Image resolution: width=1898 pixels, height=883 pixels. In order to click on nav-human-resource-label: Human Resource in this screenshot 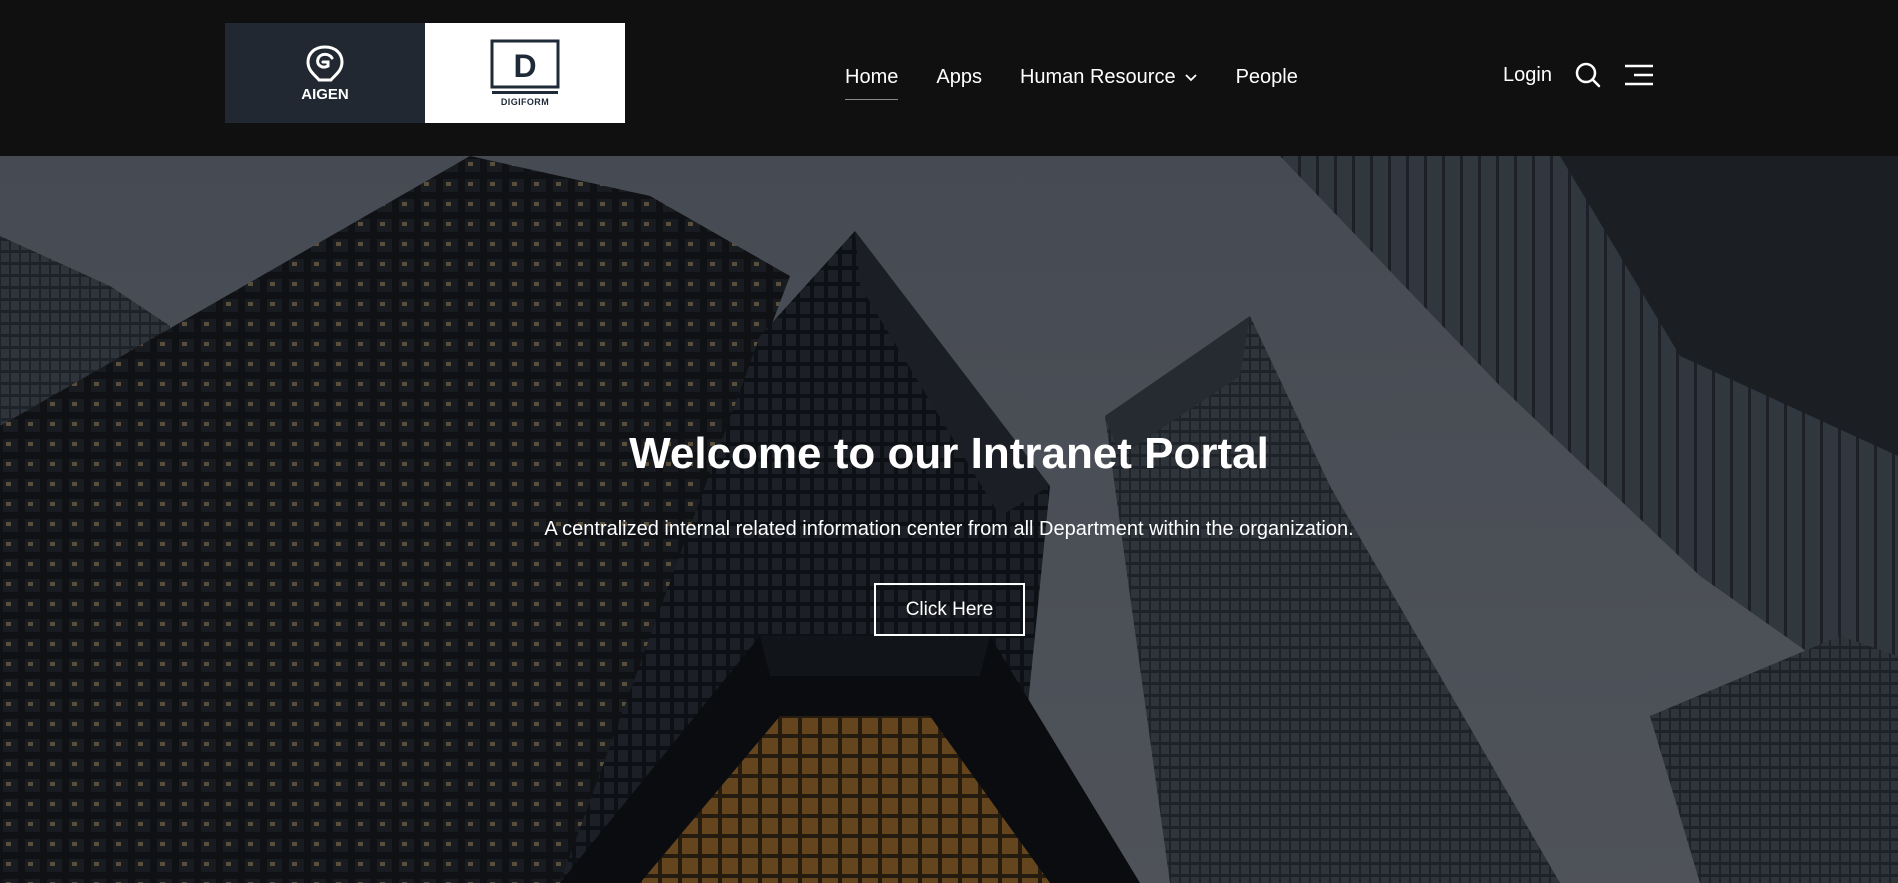, I will do `click(1097, 77)`.